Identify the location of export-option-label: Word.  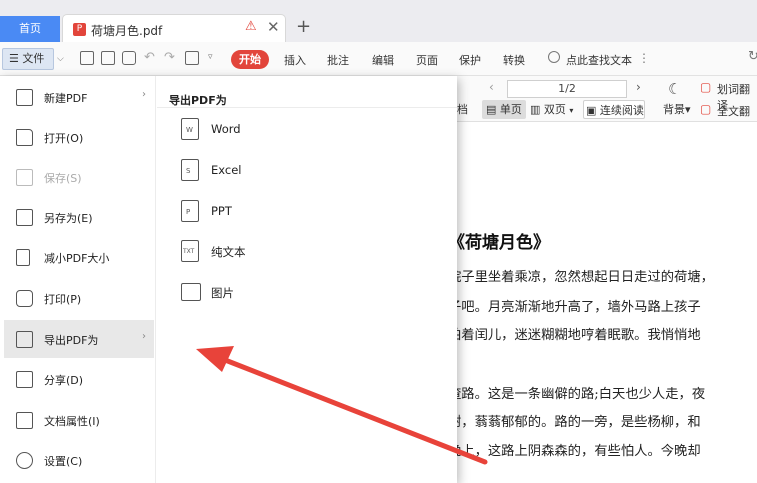
(226, 129).